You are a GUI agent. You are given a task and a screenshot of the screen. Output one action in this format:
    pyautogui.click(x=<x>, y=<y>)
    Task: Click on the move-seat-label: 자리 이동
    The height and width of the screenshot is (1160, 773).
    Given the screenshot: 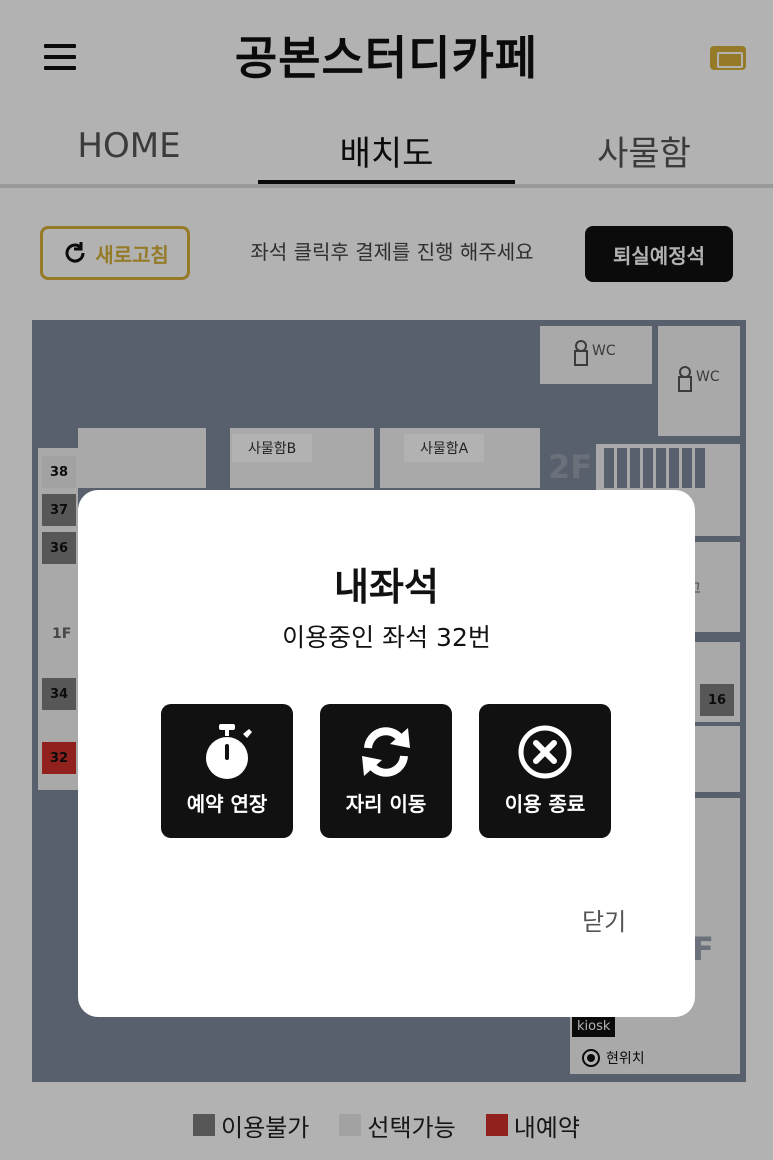 What is the action you would take?
    pyautogui.click(x=386, y=804)
    